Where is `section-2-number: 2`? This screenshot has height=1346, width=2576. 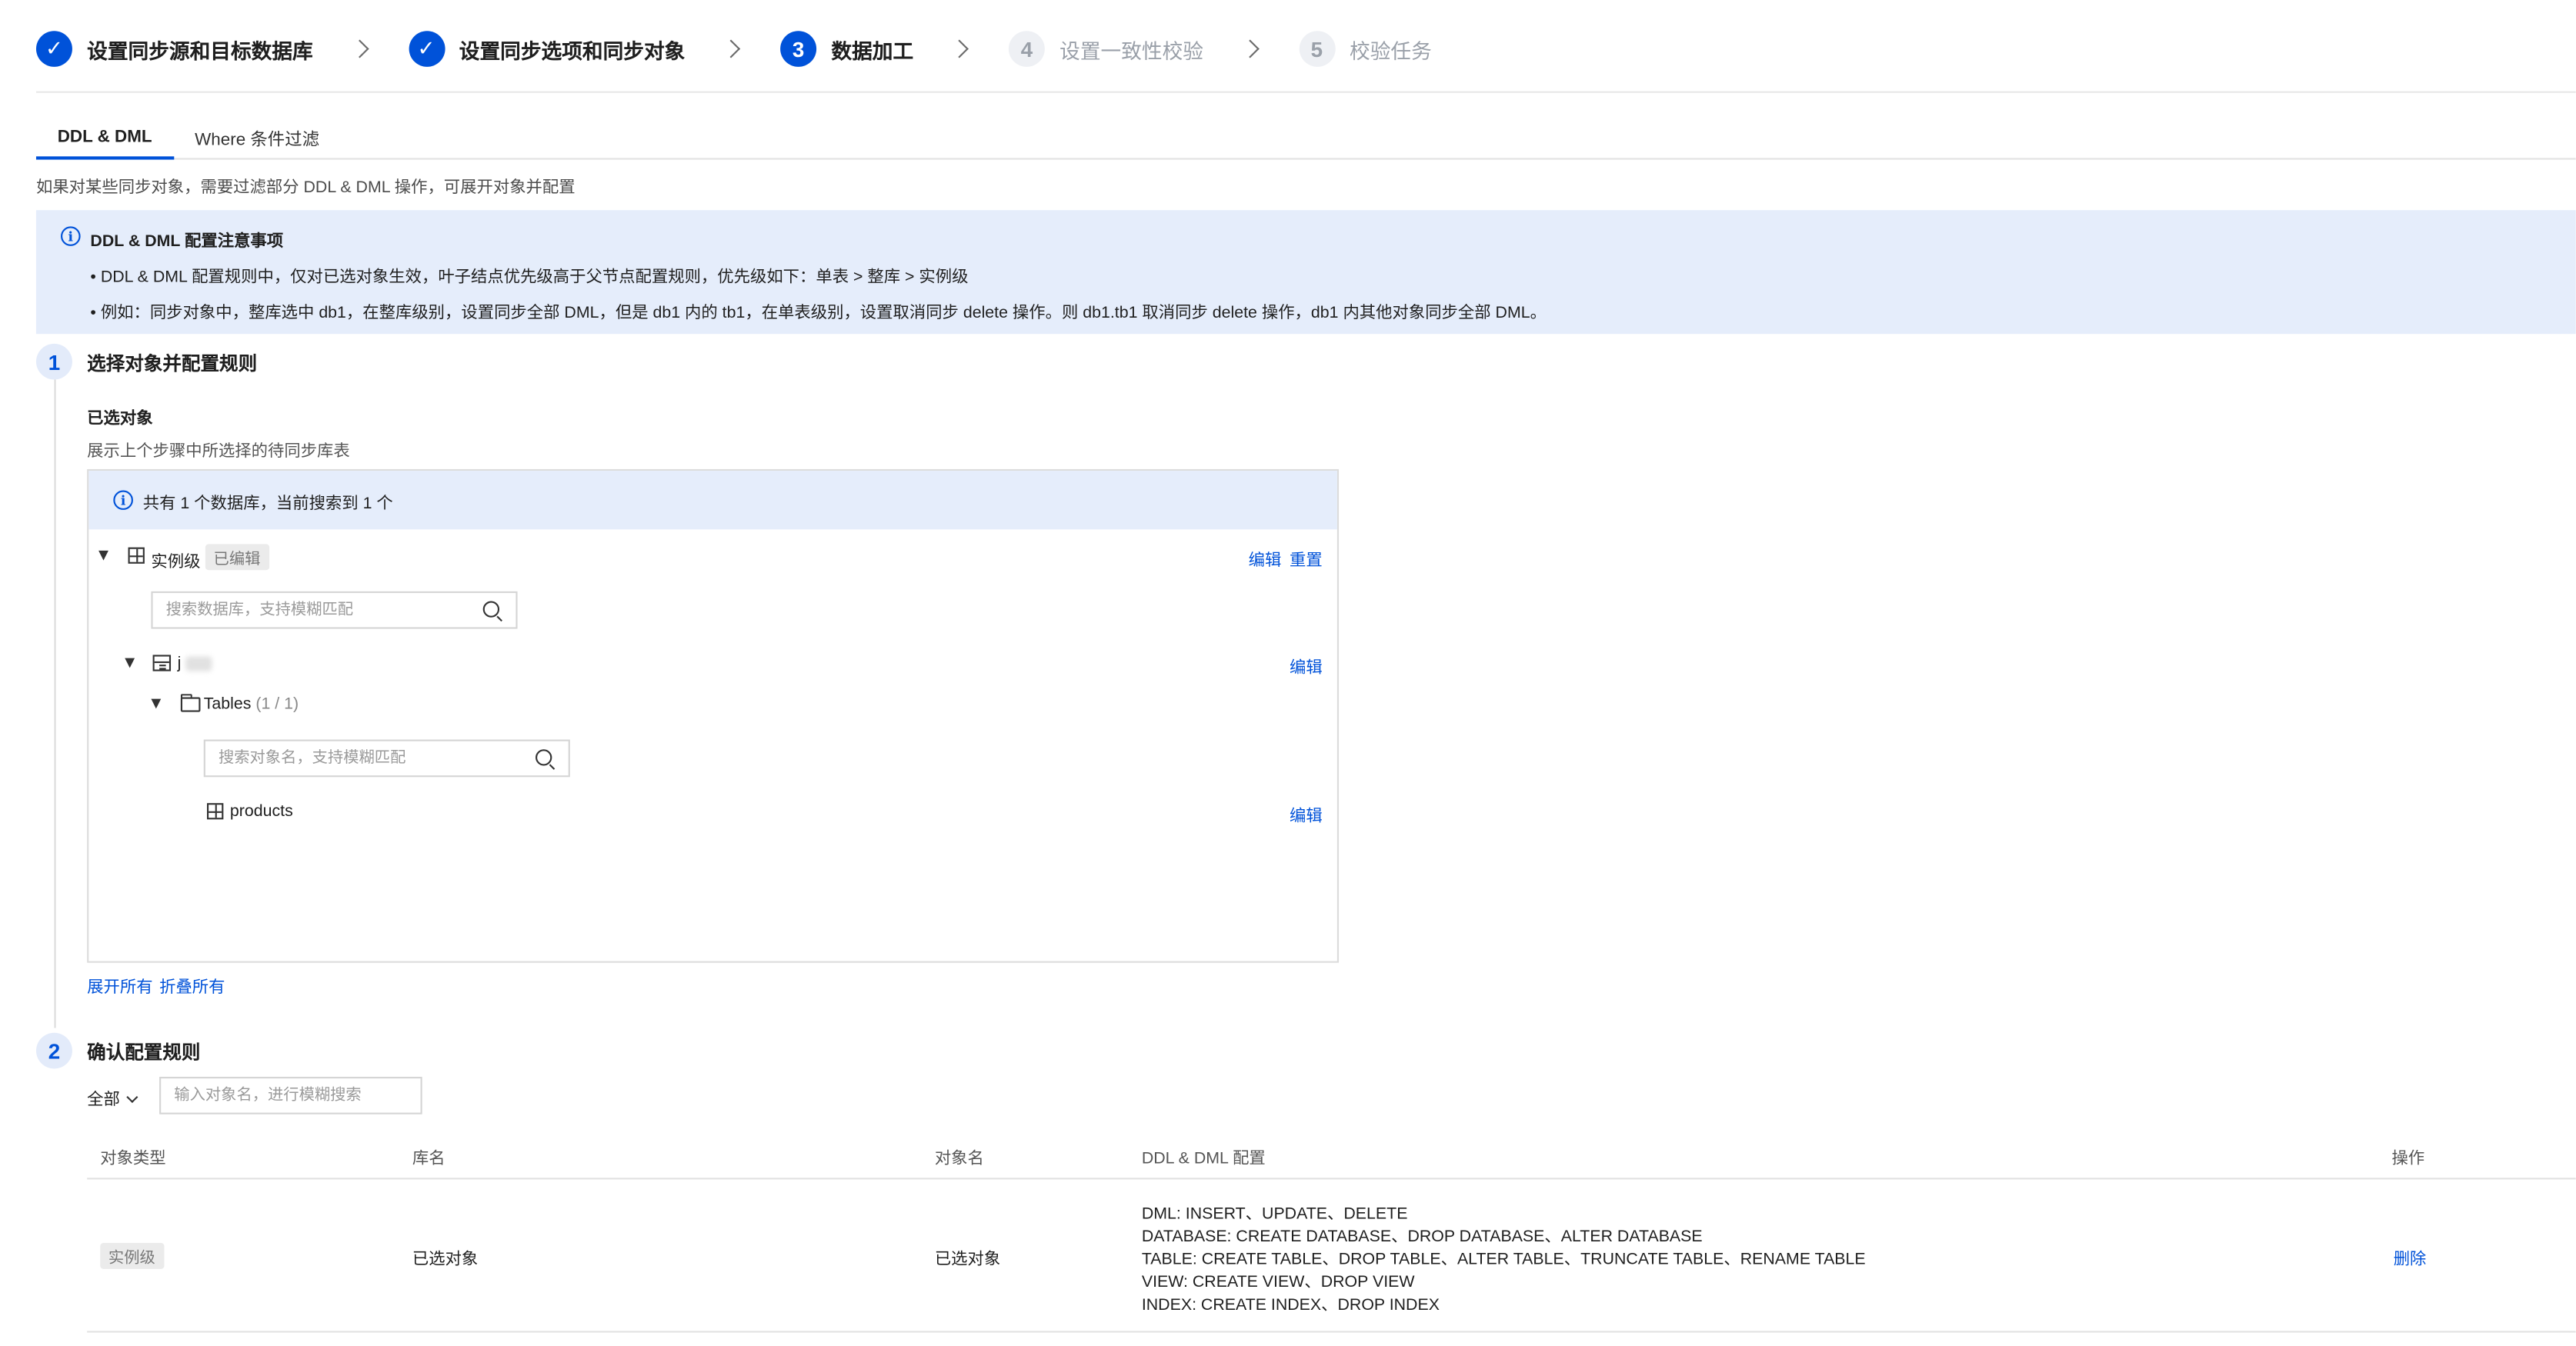 section-2-number: 2 is located at coordinates (54, 1050).